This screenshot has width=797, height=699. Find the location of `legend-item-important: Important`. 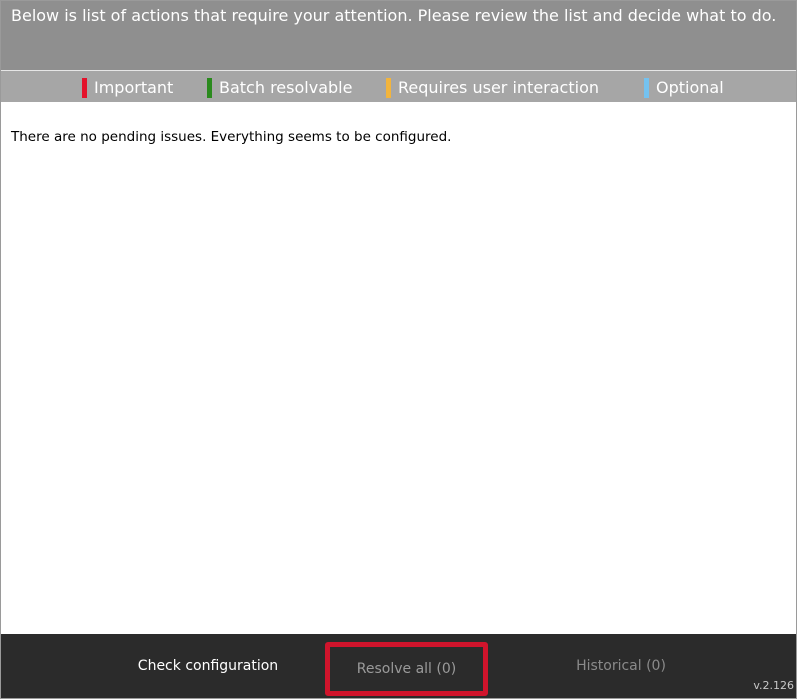

legend-item-important: Important is located at coordinates (127, 87).